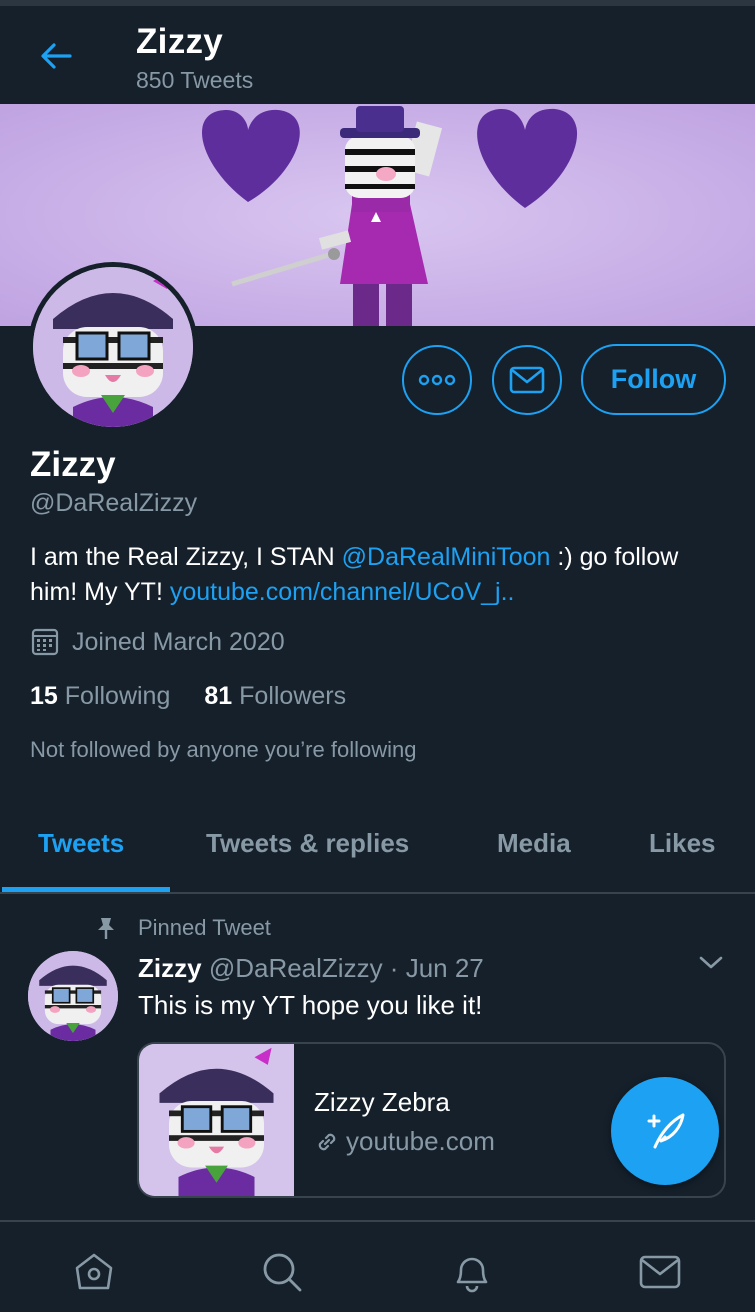  Describe the element at coordinates (186, 557) in the screenshot. I see `bio-text: I am the Real Zizzy, I STAN` at that location.